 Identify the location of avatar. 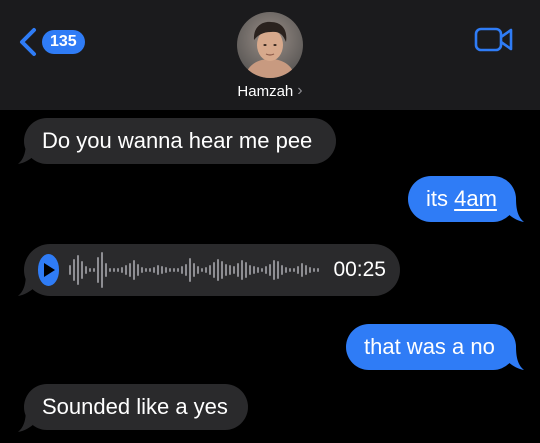
(270, 45).